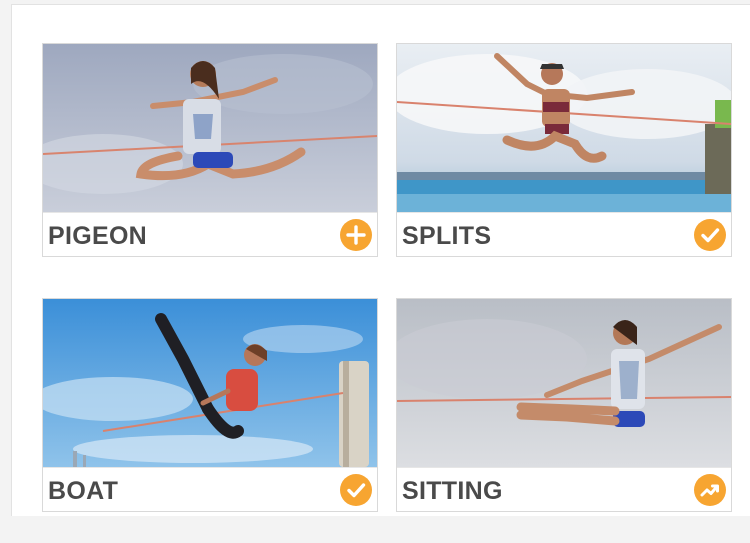  I want to click on pose-card-footer: PIGEON, so click(210, 234).